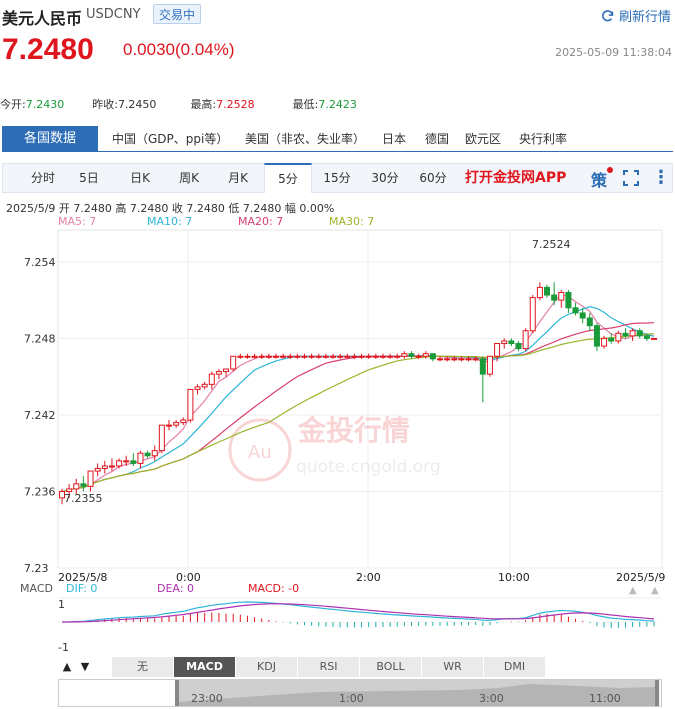 The height and width of the screenshot is (709, 675). I want to click on ma10-legend: MA10: 7, so click(170, 221).